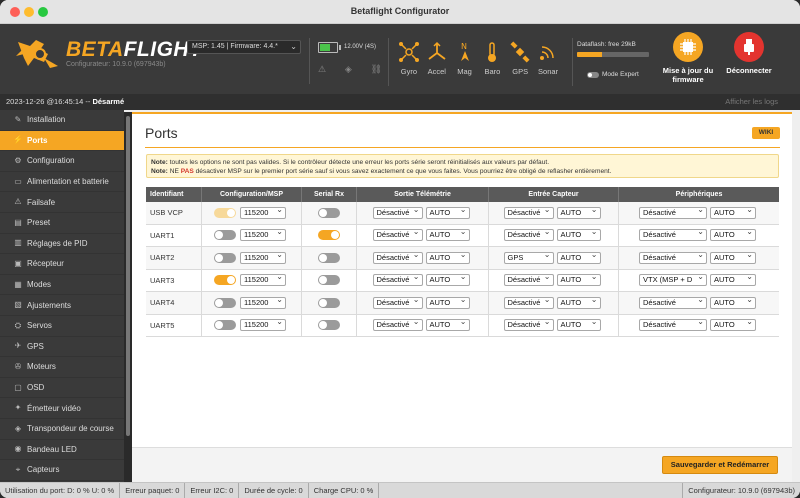 The width and height of the screenshot is (800, 498). I want to click on battery-icon: ▭, so click(18, 181).